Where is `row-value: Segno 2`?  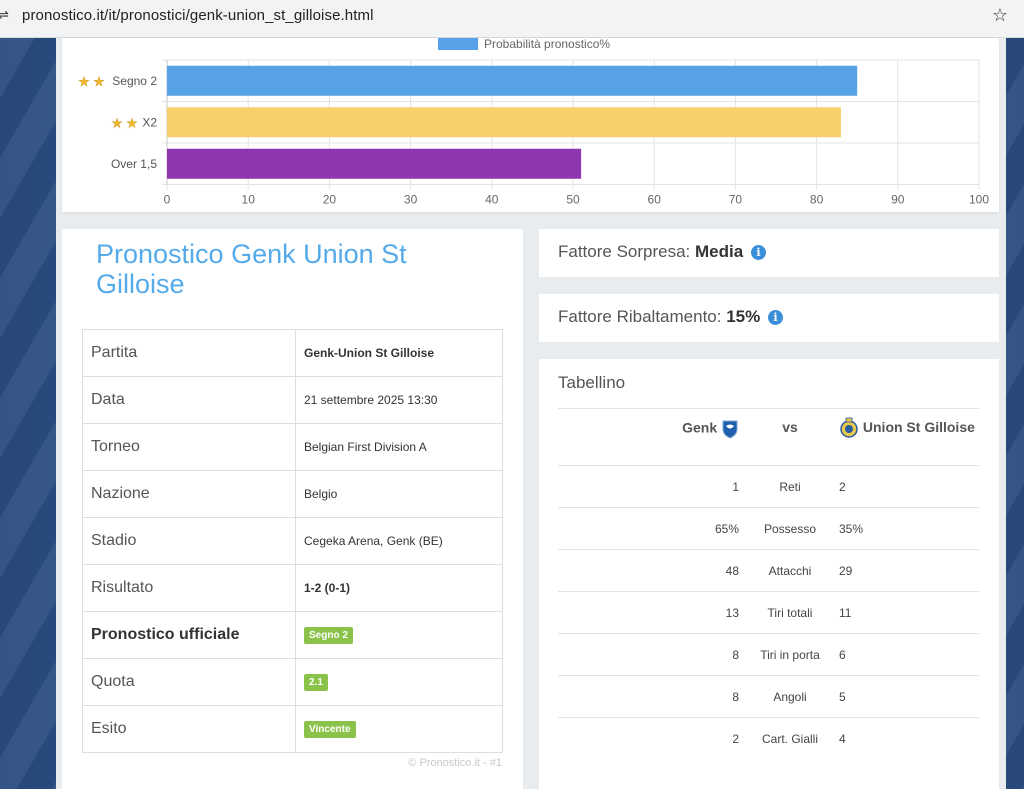 row-value: Segno 2 is located at coordinates (399, 635).